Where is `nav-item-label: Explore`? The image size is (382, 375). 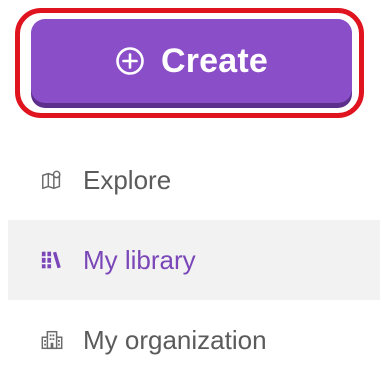 nav-item-label: Explore is located at coordinates (127, 179).